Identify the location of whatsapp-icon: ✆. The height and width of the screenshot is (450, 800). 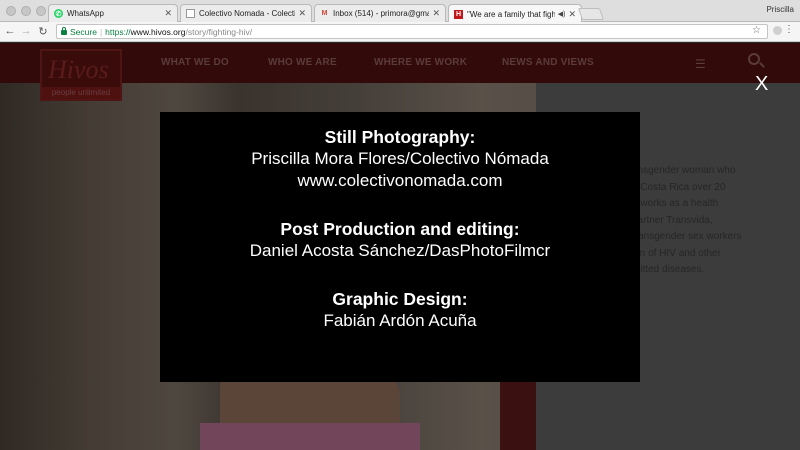
(58, 13).